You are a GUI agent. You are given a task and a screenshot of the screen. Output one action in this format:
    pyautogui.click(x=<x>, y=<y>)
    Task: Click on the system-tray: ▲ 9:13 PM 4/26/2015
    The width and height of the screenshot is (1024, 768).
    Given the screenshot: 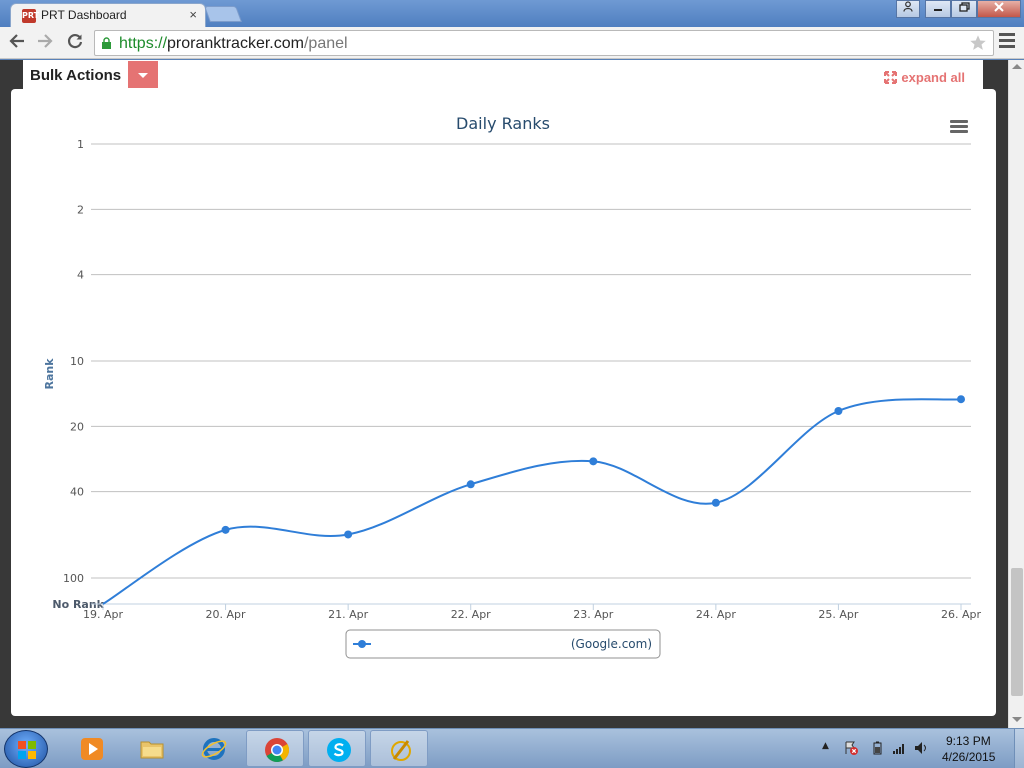 What is the action you would take?
    pyautogui.click(x=920, y=748)
    